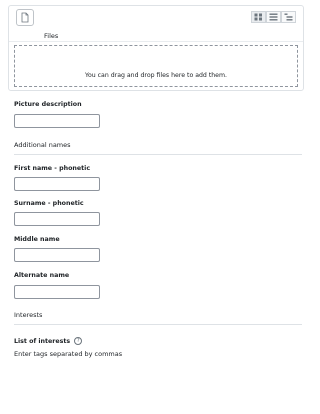 The width and height of the screenshot is (320, 414). I want to click on icon-view-icon, so click(258, 17).